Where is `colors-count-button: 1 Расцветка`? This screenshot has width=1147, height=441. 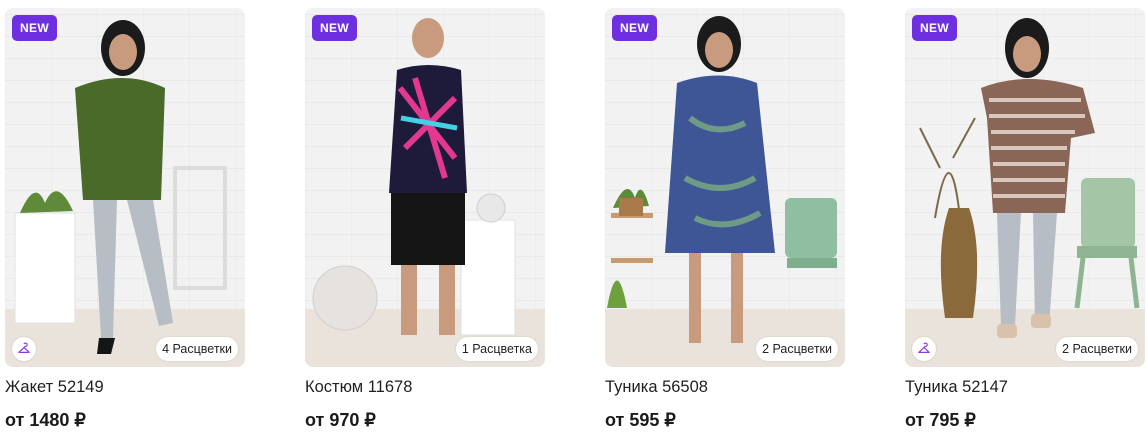
colors-count-button: 1 Расцветка is located at coordinates (496, 349).